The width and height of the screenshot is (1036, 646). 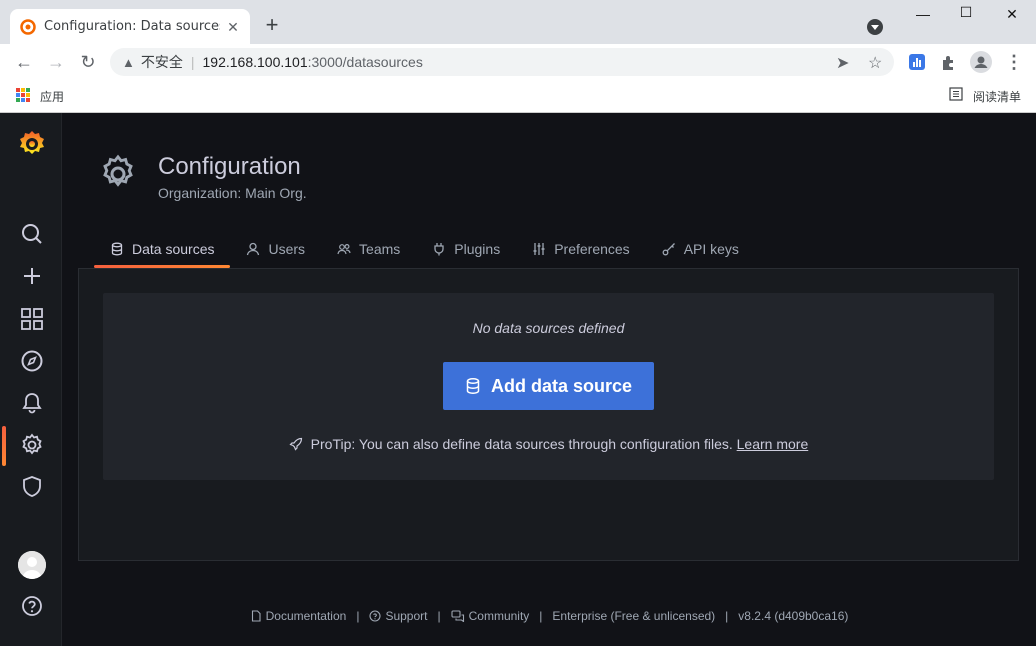 What do you see at coordinates (997, 96) in the screenshot?
I see `reading-list-label: 阅读清单` at bounding box center [997, 96].